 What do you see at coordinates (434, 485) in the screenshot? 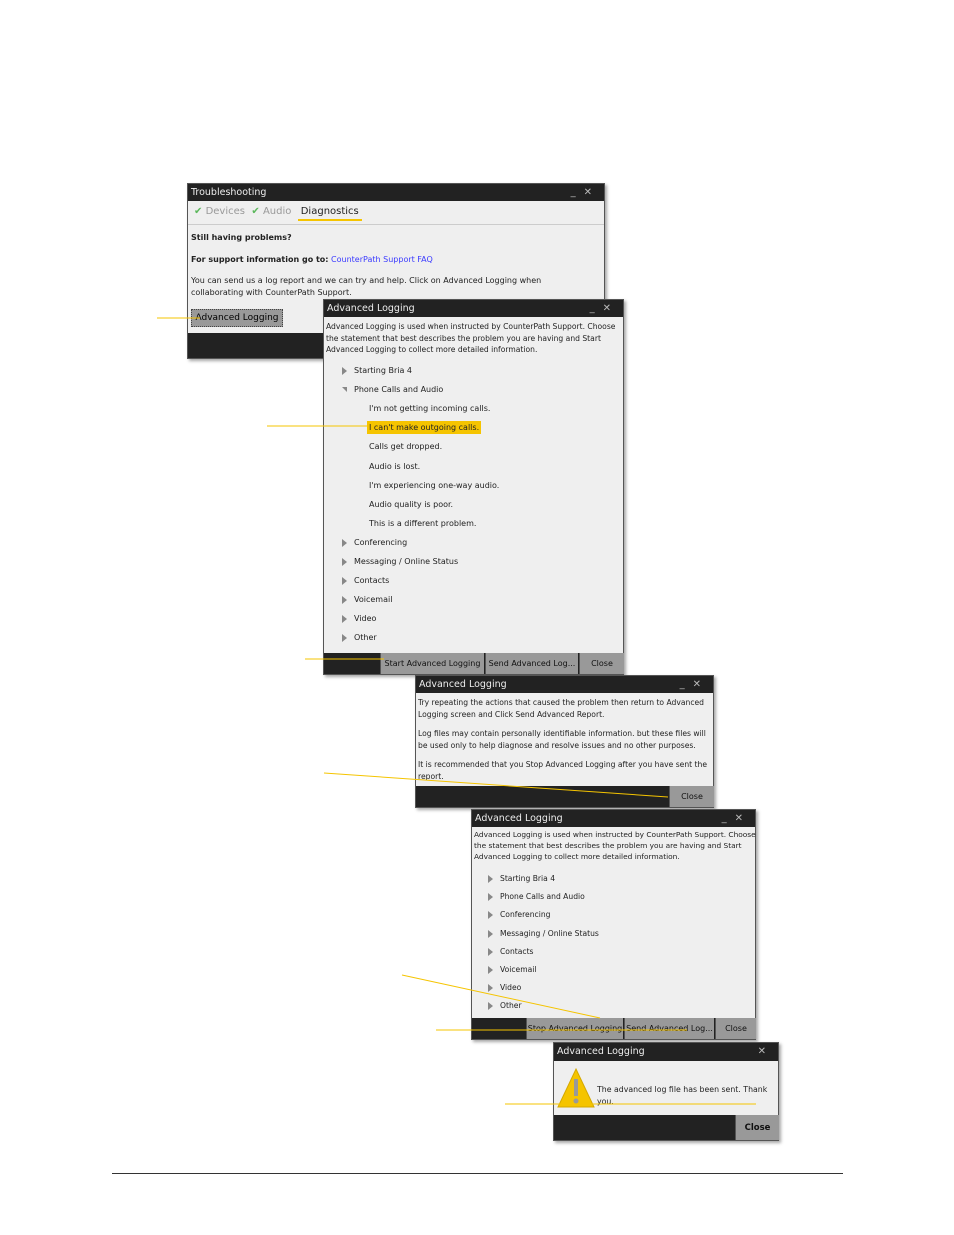
I see `problem-item: I'm experiencing one-way audio.` at bounding box center [434, 485].